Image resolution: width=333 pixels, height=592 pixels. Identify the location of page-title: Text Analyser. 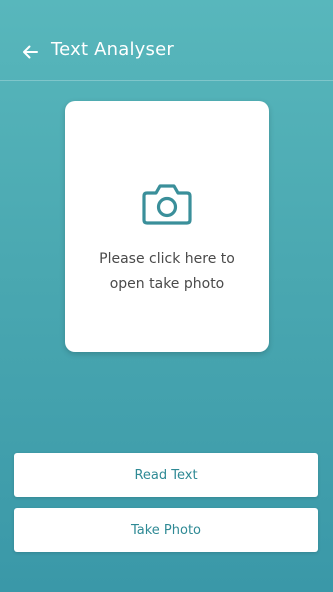
(112, 49).